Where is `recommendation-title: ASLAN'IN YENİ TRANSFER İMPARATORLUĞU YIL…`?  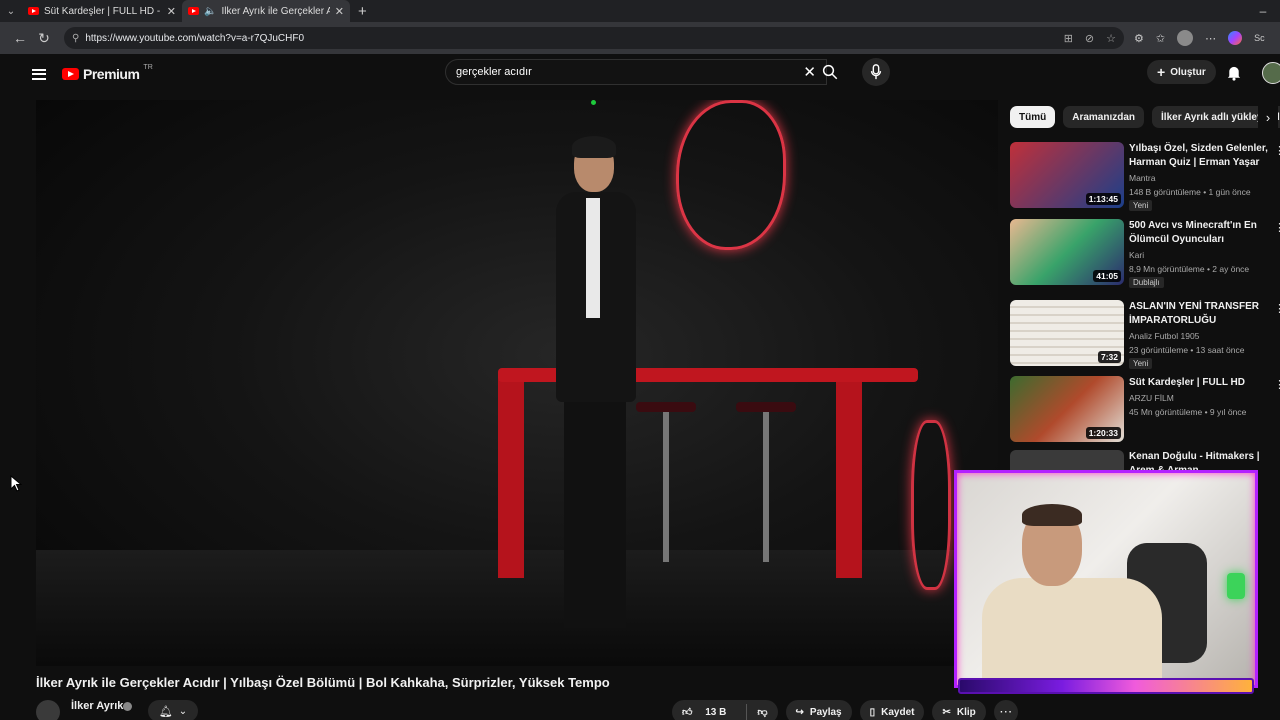 recommendation-title: ASLAN'IN YENİ TRANSFER İMPARATORLUĞU YIL… is located at coordinates (1199, 314).